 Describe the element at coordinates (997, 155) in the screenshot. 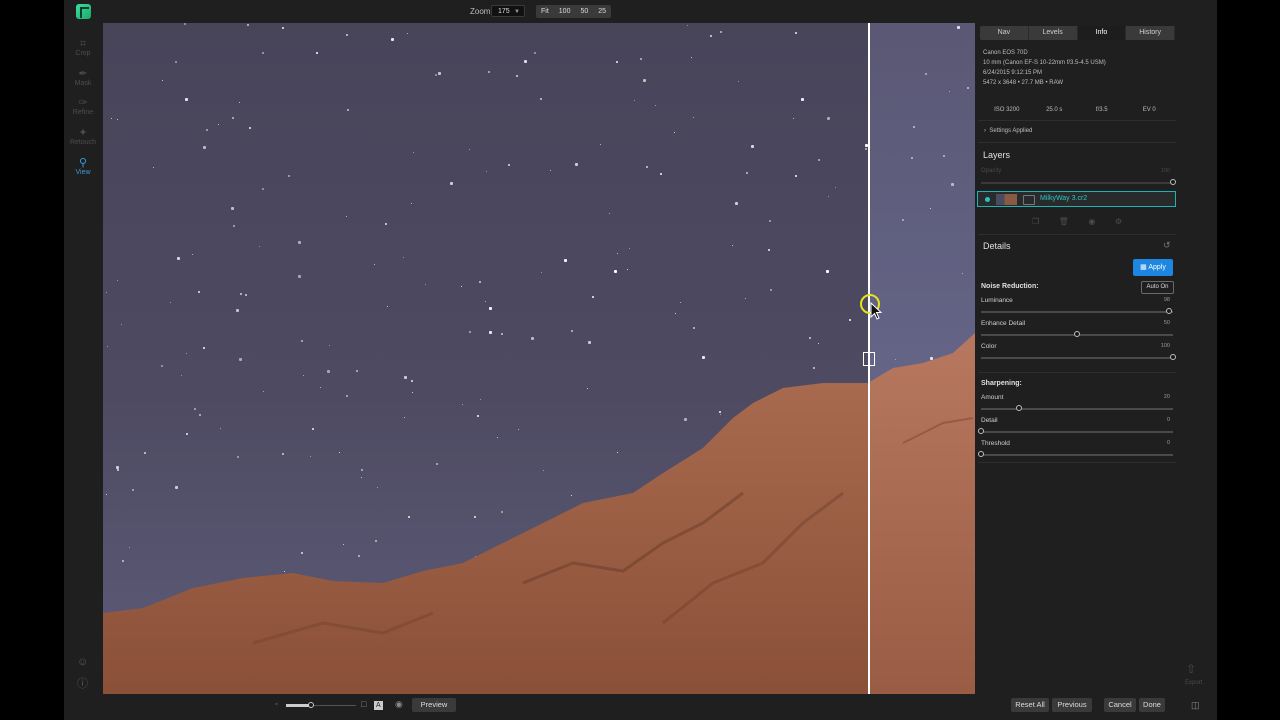

I see `layers-title: Layers` at that location.